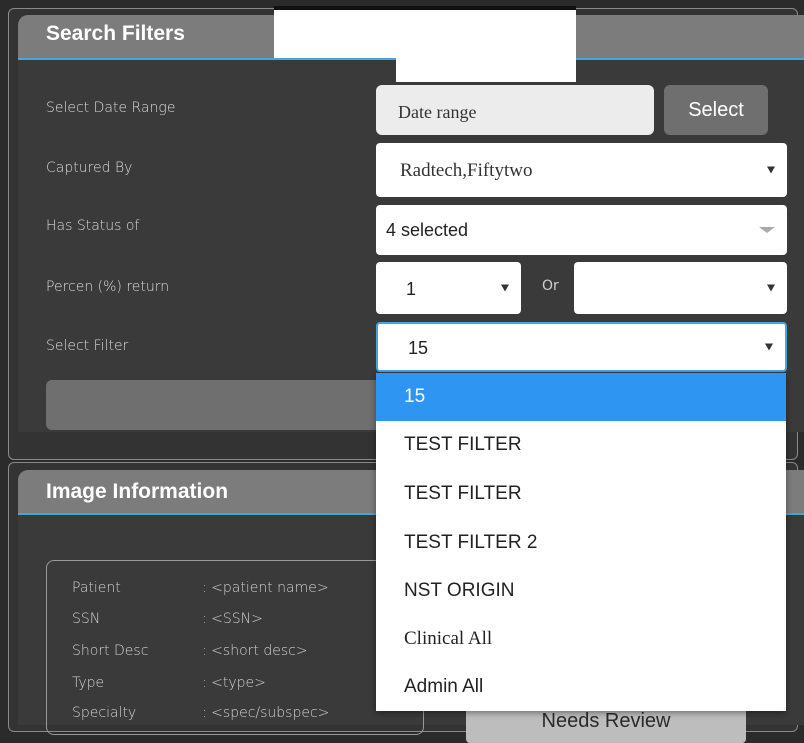  Describe the element at coordinates (716, 110) in the screenshot. I see `select-date-button: Select` at that location.